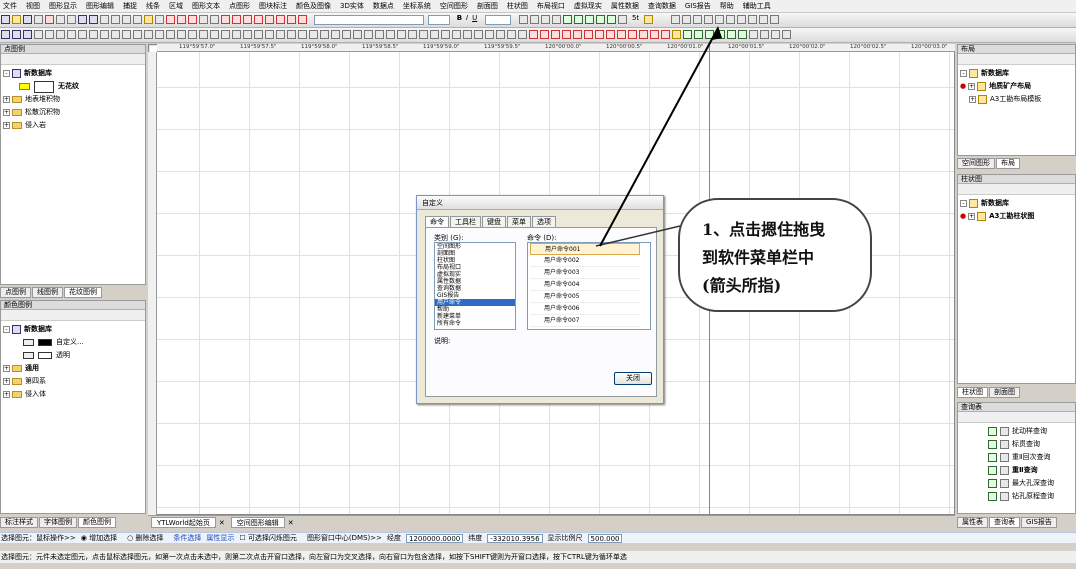  Describe the element at coordinates (60, 19) in the screenshot. I see `copy-icon` at that location.